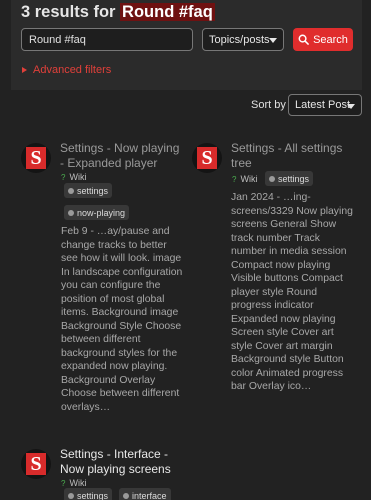  Describe the element at coordinates (239, 39) in the screenshot. I see `search-type-value: Topics/posts` at that location.